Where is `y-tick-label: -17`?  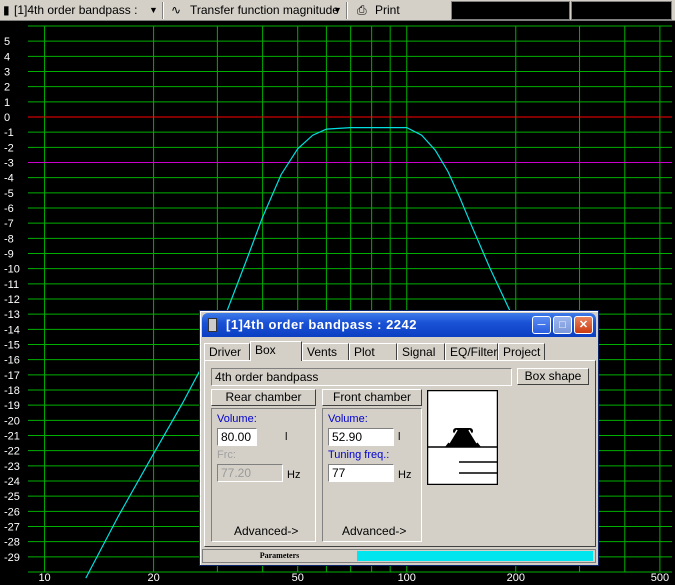 y-tick-label: -17 is located at coordinates (12, 376).